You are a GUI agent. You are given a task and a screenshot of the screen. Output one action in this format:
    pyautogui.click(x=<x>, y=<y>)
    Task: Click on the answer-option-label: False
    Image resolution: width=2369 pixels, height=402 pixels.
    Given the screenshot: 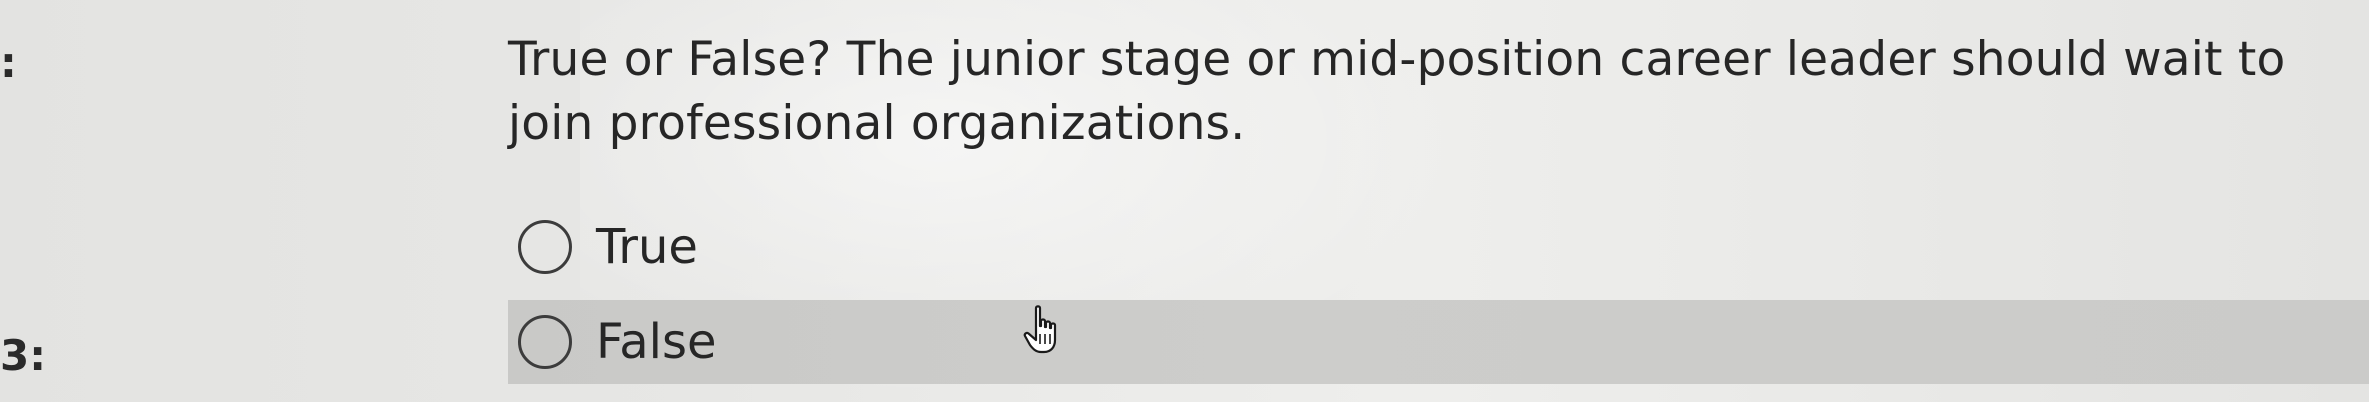 What is the action you would take?
    pyautogui.click(x=656, y=342)
    